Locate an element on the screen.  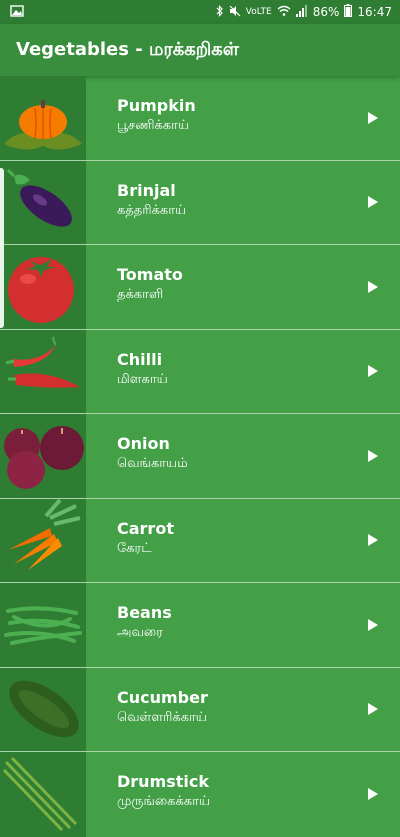
item-name-en: Brinjal is located at coordinates (146, 190).